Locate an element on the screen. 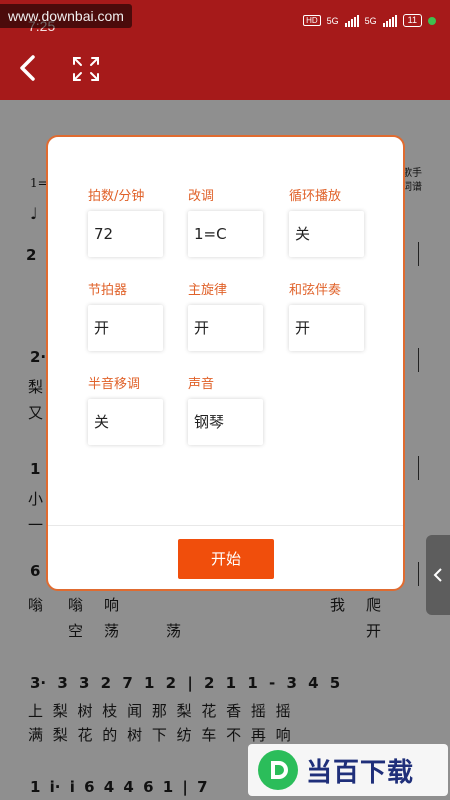 This screenshot has width=450, height=800. melody-field: 开 is located at coordinates (225, 328).